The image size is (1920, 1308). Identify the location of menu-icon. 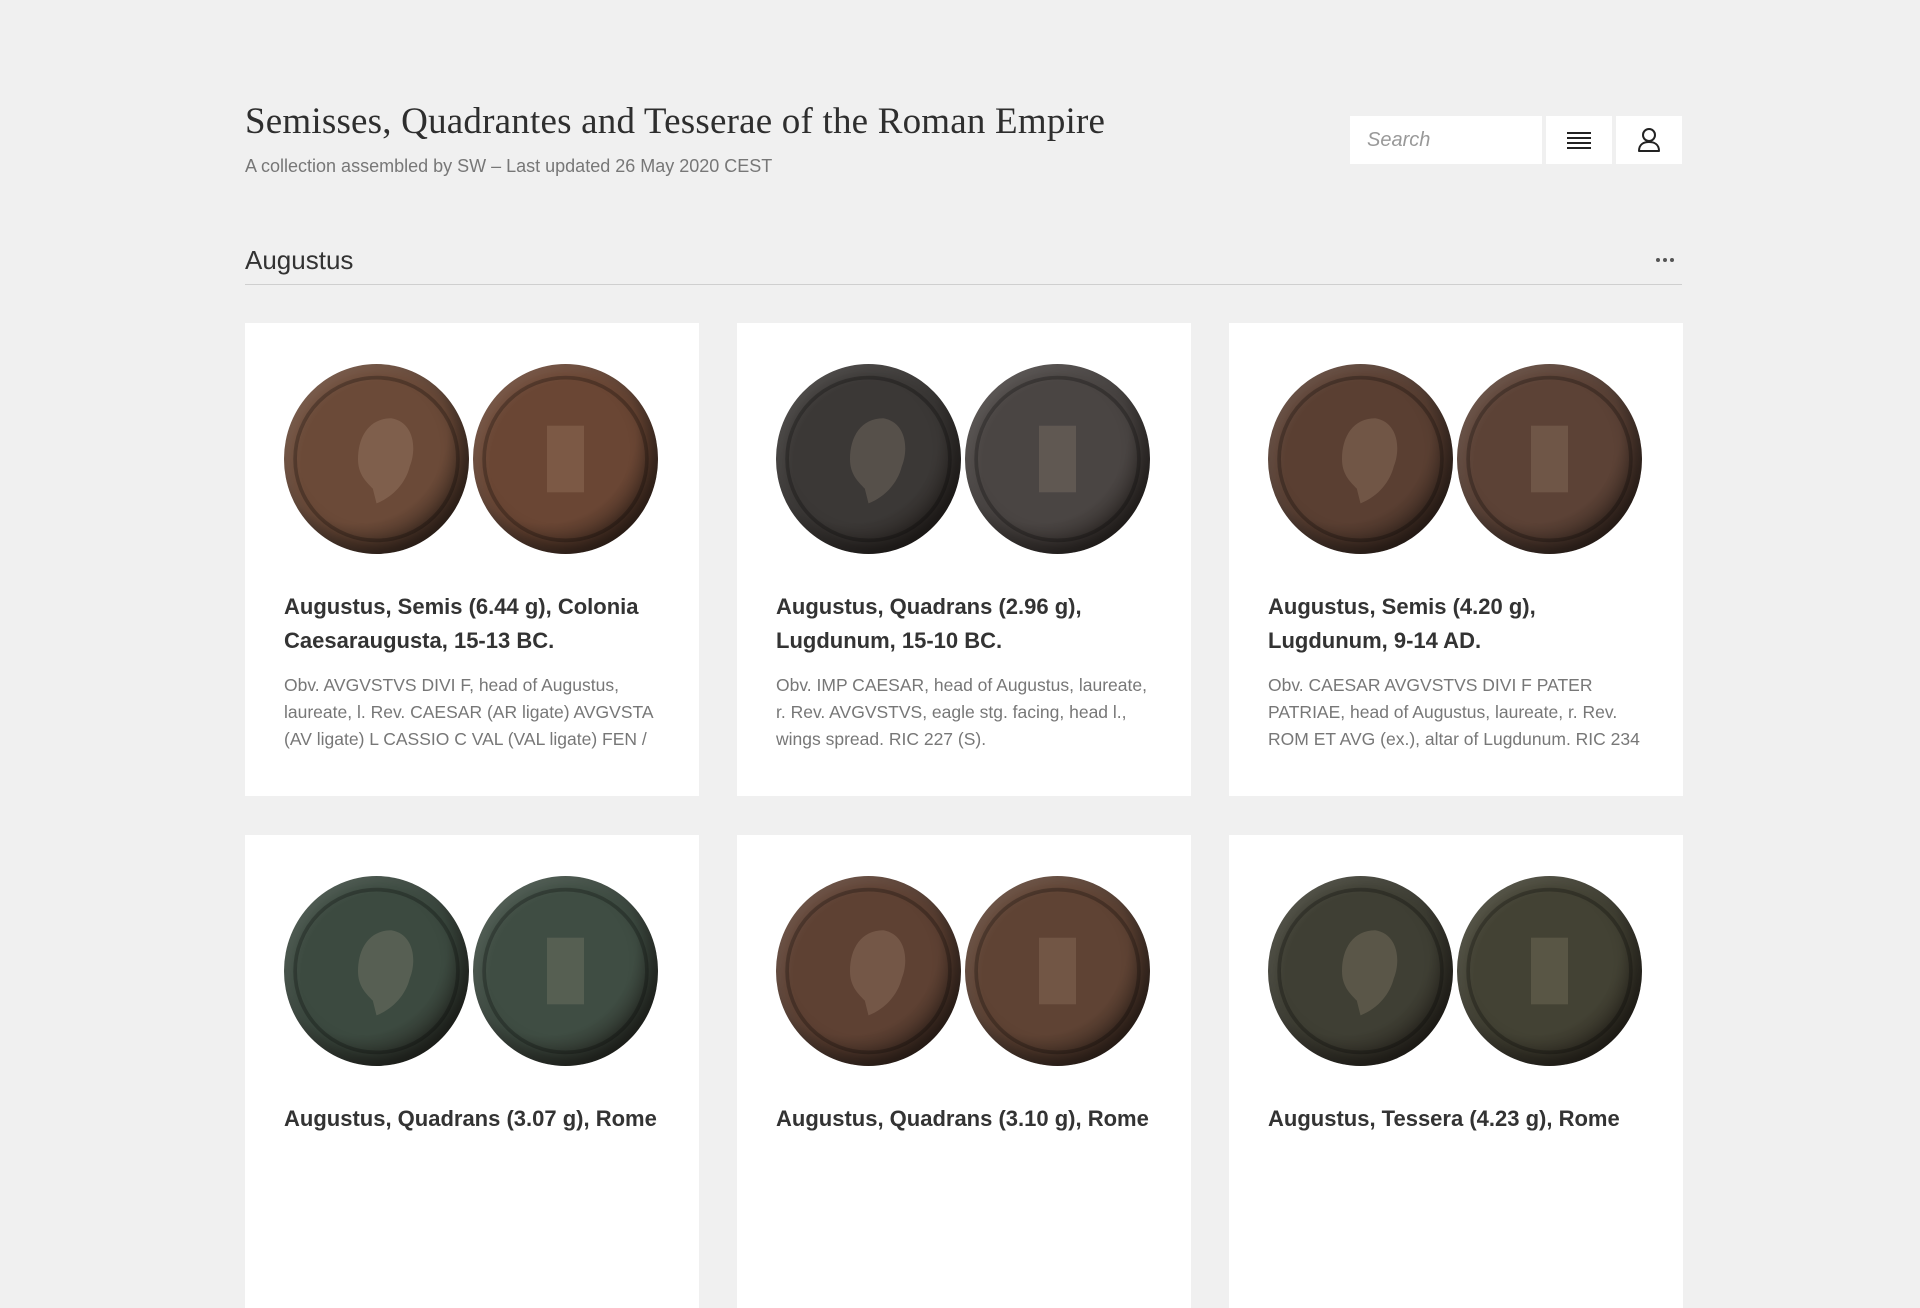
(1579, 140).